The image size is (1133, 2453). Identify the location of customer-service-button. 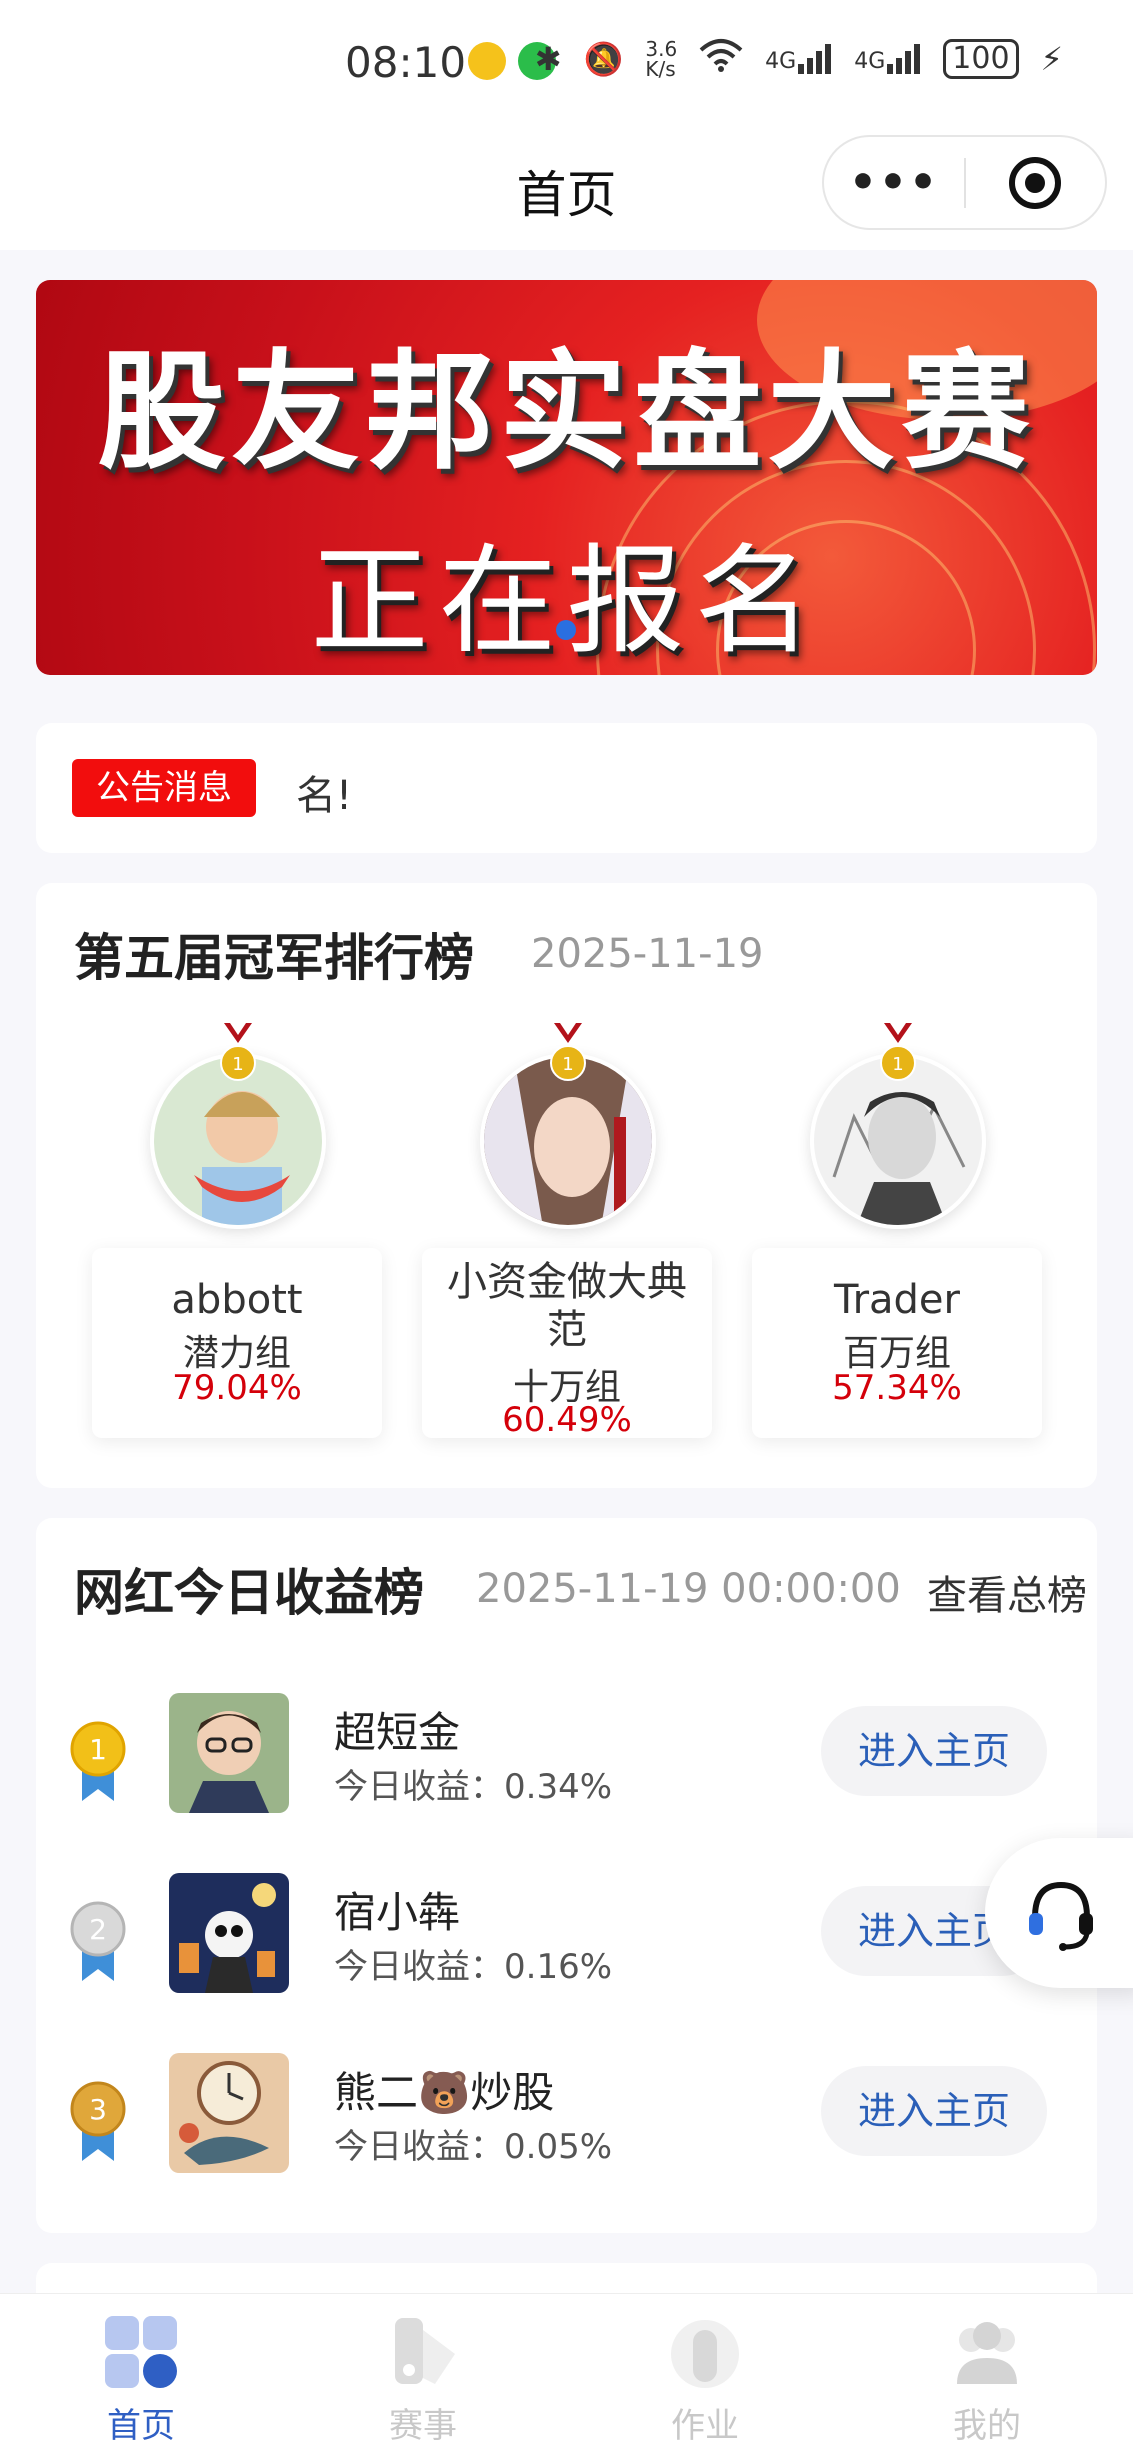
(1059, 1913).